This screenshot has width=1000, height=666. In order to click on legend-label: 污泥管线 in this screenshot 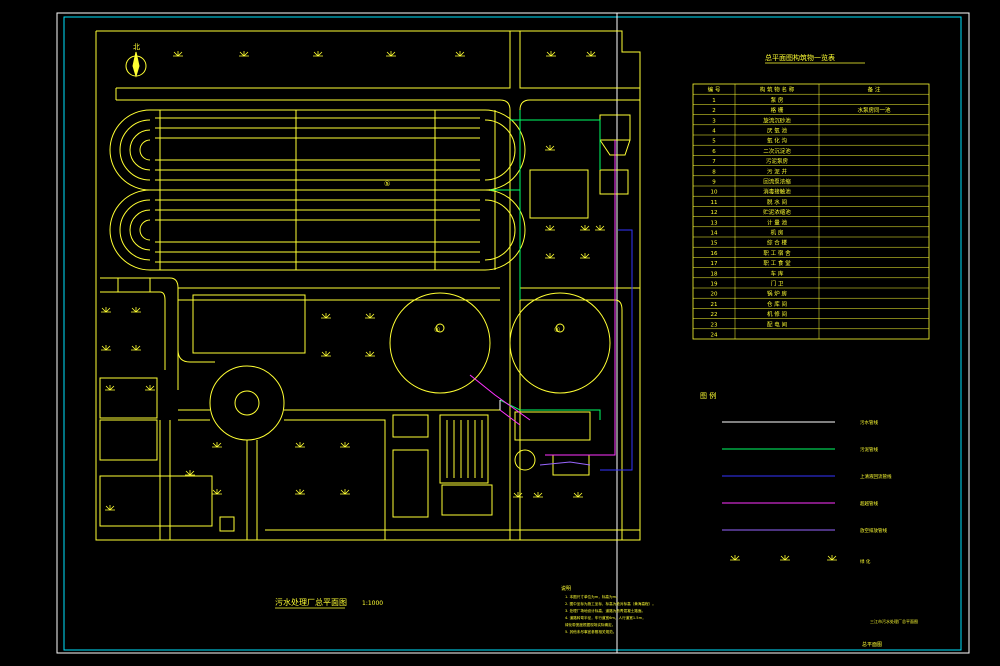, I will do `click(869, 449)`.